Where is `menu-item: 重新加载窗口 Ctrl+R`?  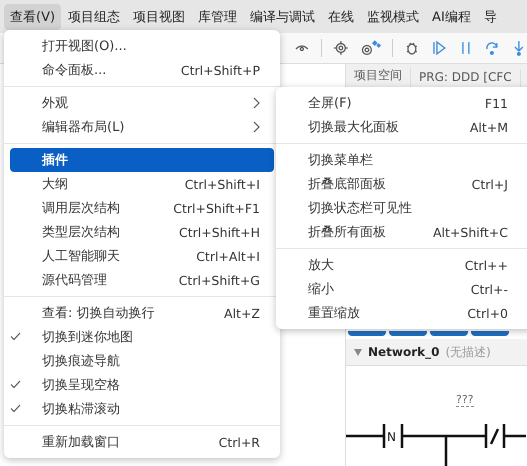 menu-item: 重新加载窗口 Ctrl+R is located at coordinates (142, 442).